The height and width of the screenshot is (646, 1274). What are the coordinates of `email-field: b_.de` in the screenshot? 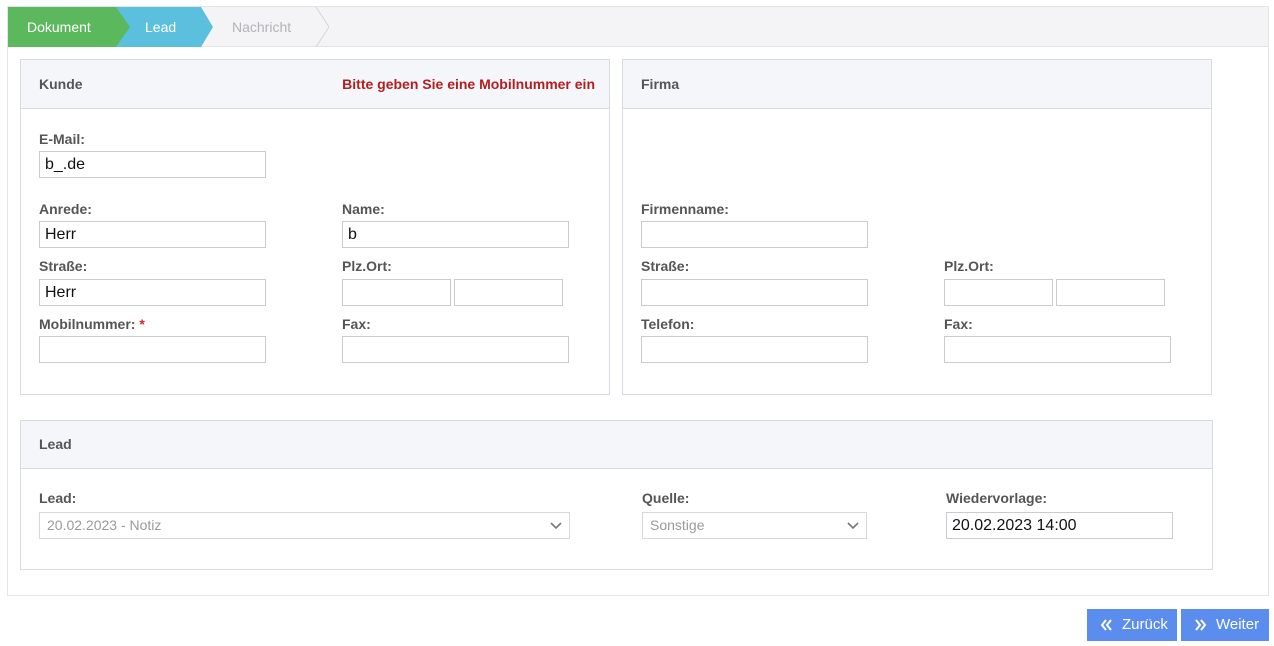 It's located at (152, 164).